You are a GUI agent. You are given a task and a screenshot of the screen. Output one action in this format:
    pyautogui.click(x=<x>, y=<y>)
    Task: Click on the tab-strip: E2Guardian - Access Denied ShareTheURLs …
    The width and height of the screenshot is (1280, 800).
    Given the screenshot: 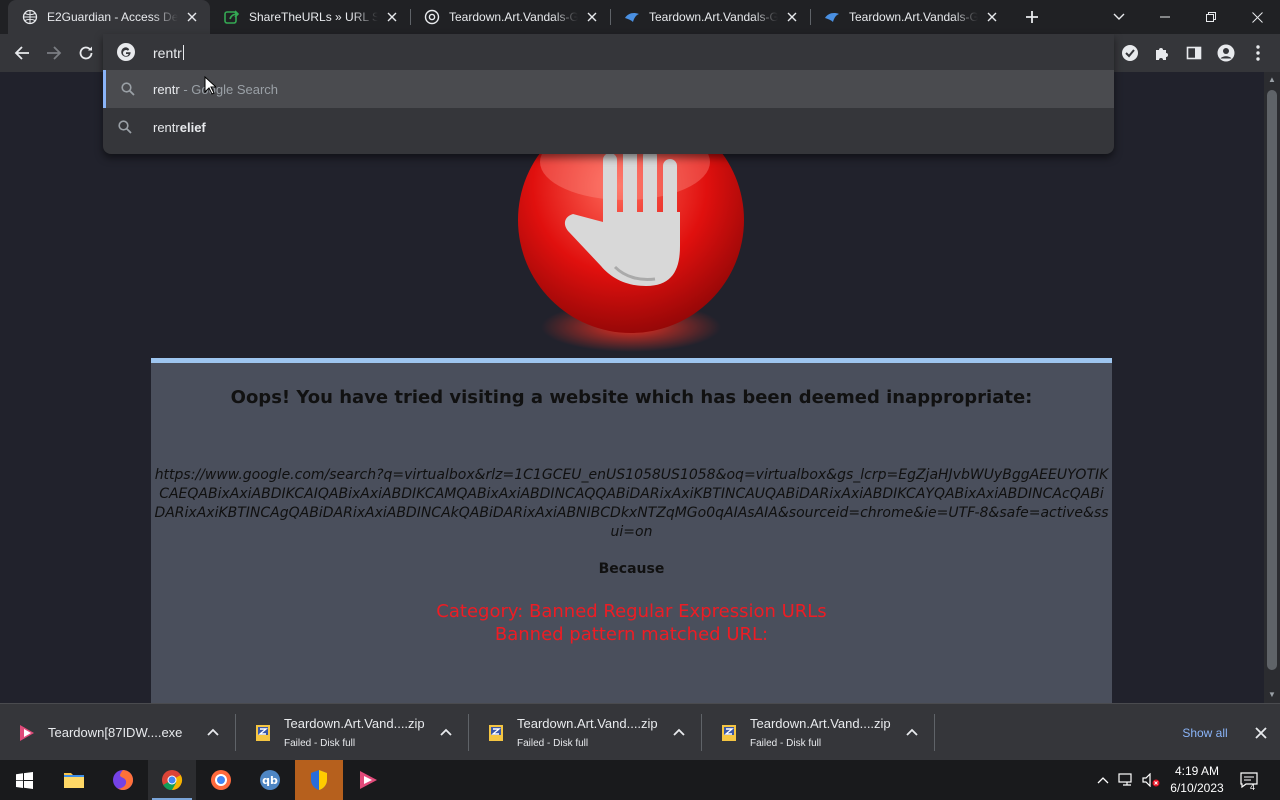 What is the action you would take?
    pyautogui.click(x=640, y=17)
    